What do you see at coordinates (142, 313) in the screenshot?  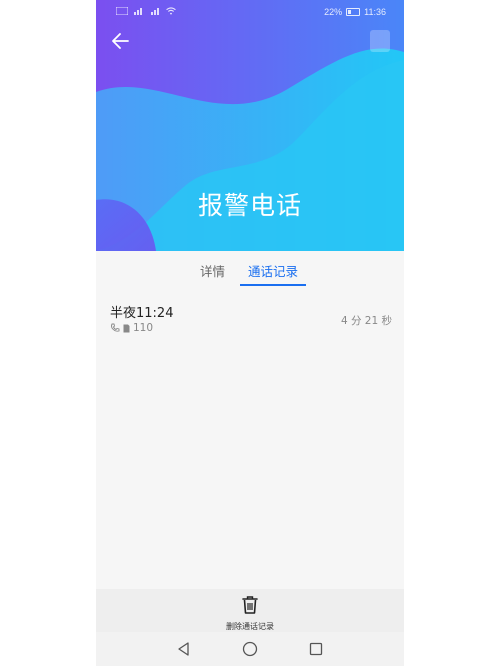 I see `call-time: 半夜11:24` at bounding box center [142, 313].